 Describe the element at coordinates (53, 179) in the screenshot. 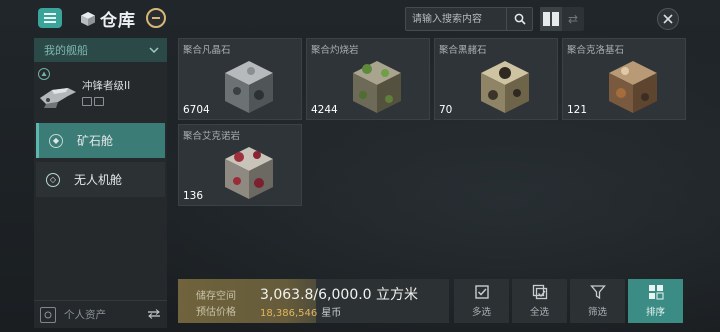

I see `drone-hold-icon: ◇` at that location.